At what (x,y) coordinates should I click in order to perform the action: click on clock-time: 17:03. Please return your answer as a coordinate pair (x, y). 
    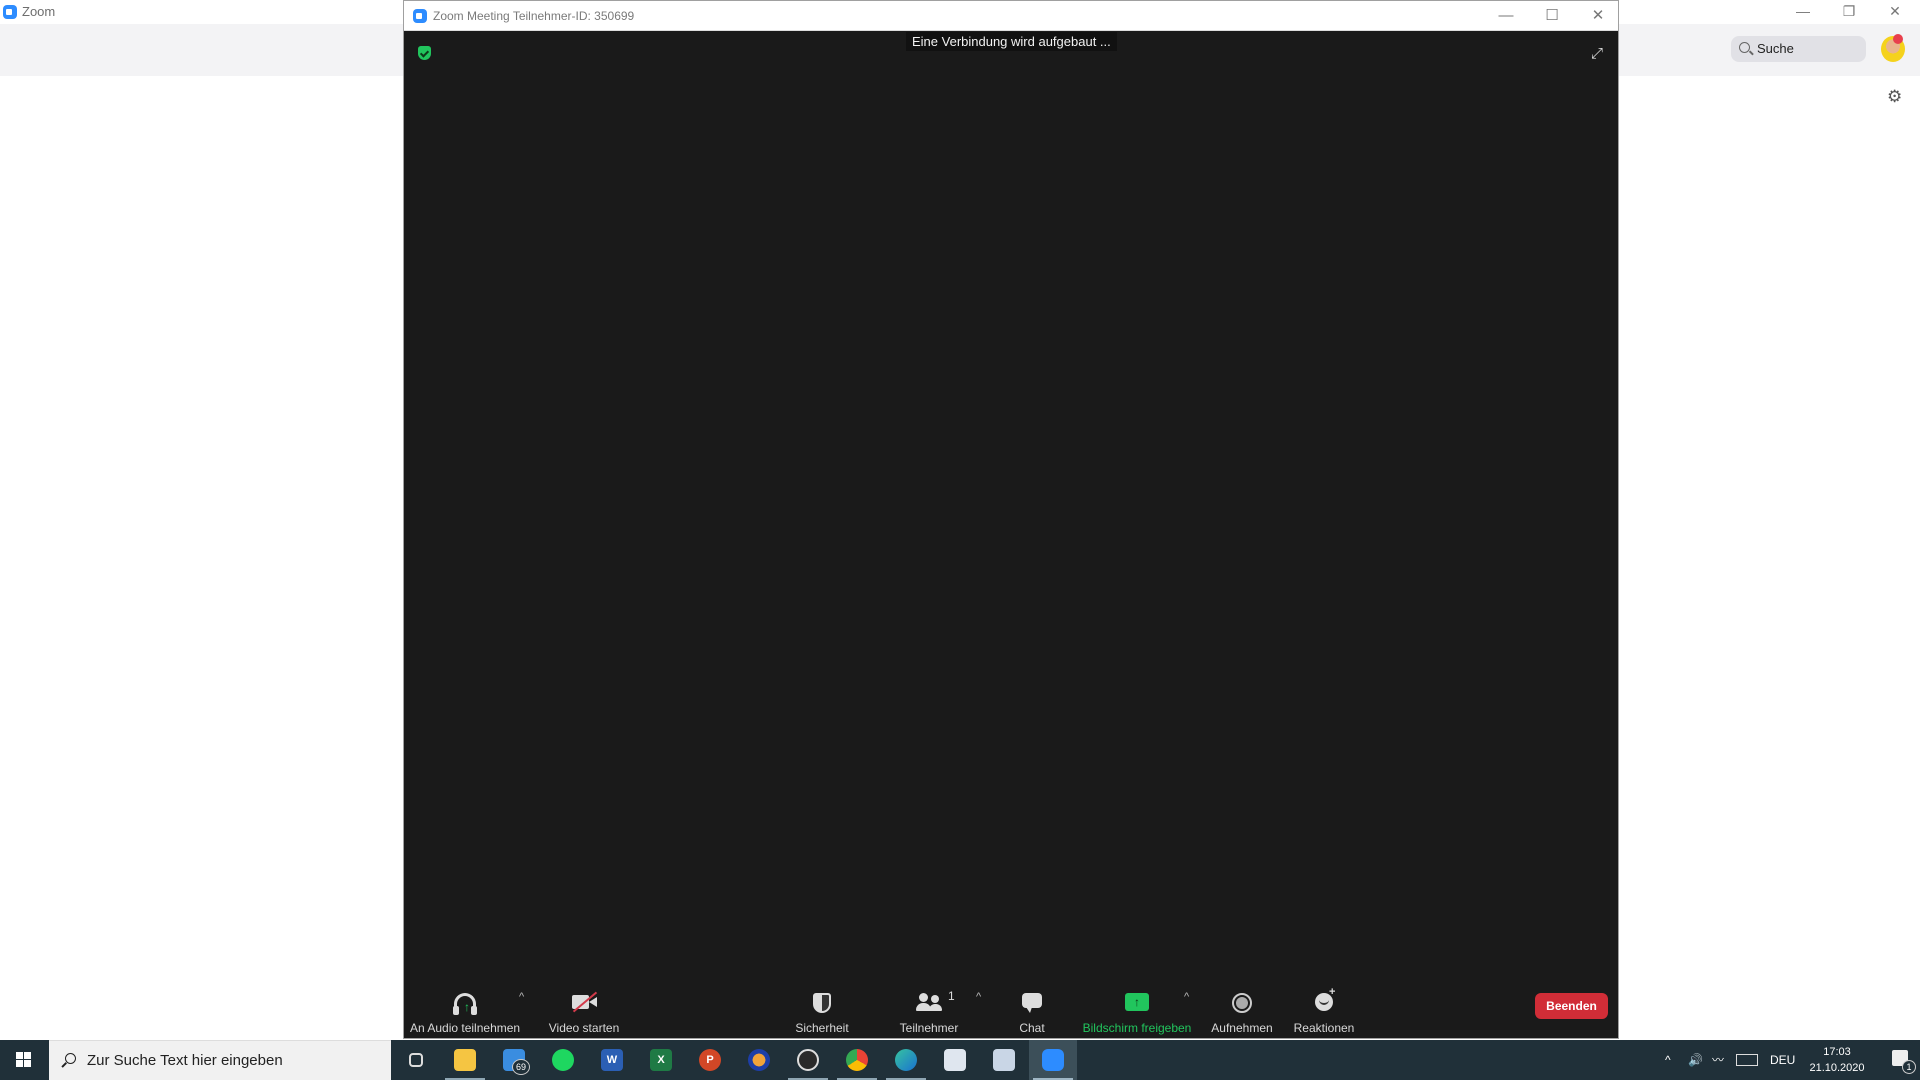
    Looking at the image, I should click on (1837, 1052).